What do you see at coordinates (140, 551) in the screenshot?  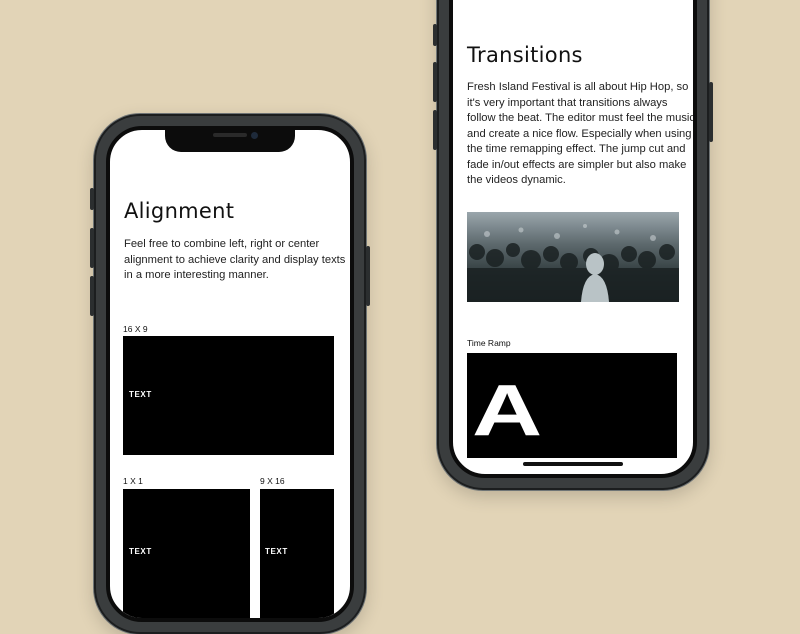 I see `preview-text-1x1: TEXT` at bounding box center [140, 551].